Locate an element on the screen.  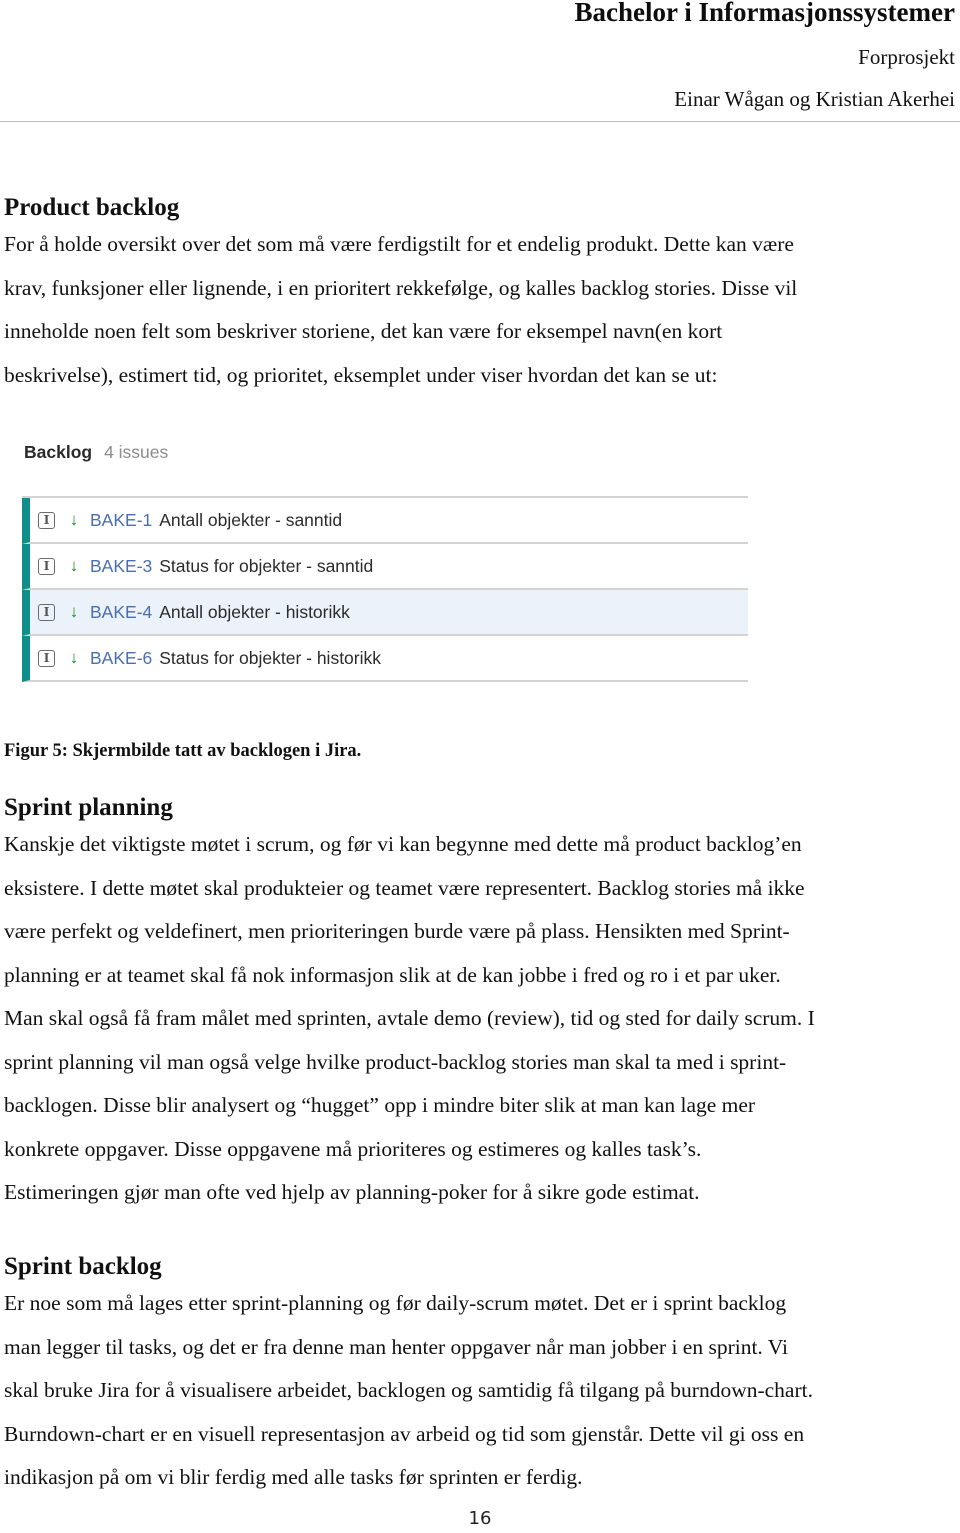
issue-row-selected: I ↓ BAKE-4 Antall objekter - historikk is located at coordinates (385, 613).